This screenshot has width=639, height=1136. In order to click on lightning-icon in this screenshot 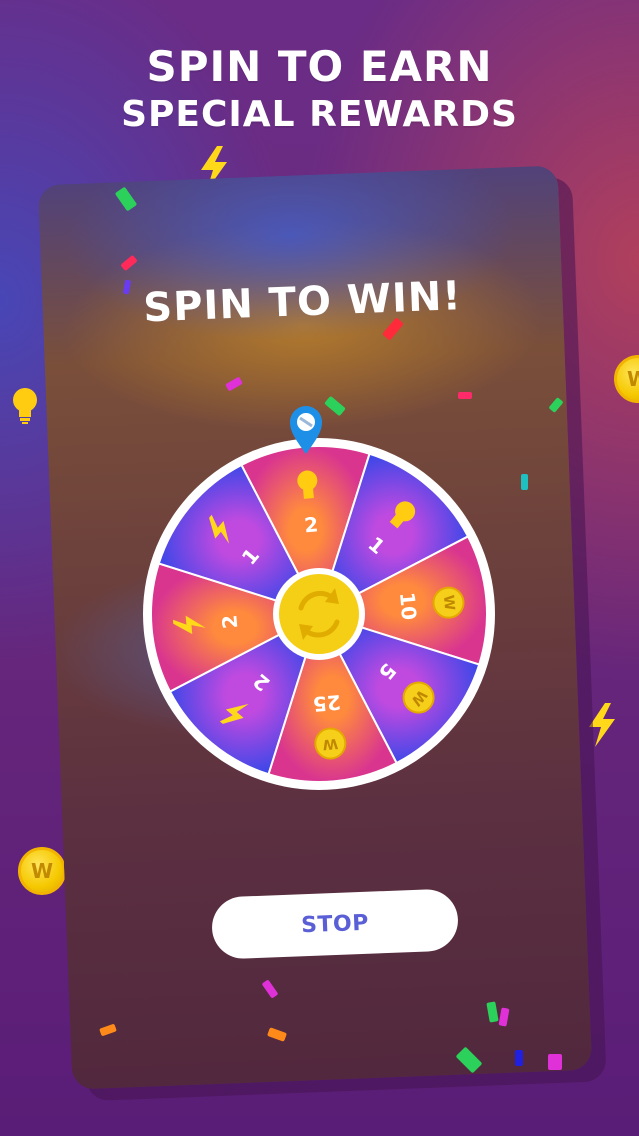, I will do `click(602, 725)`.